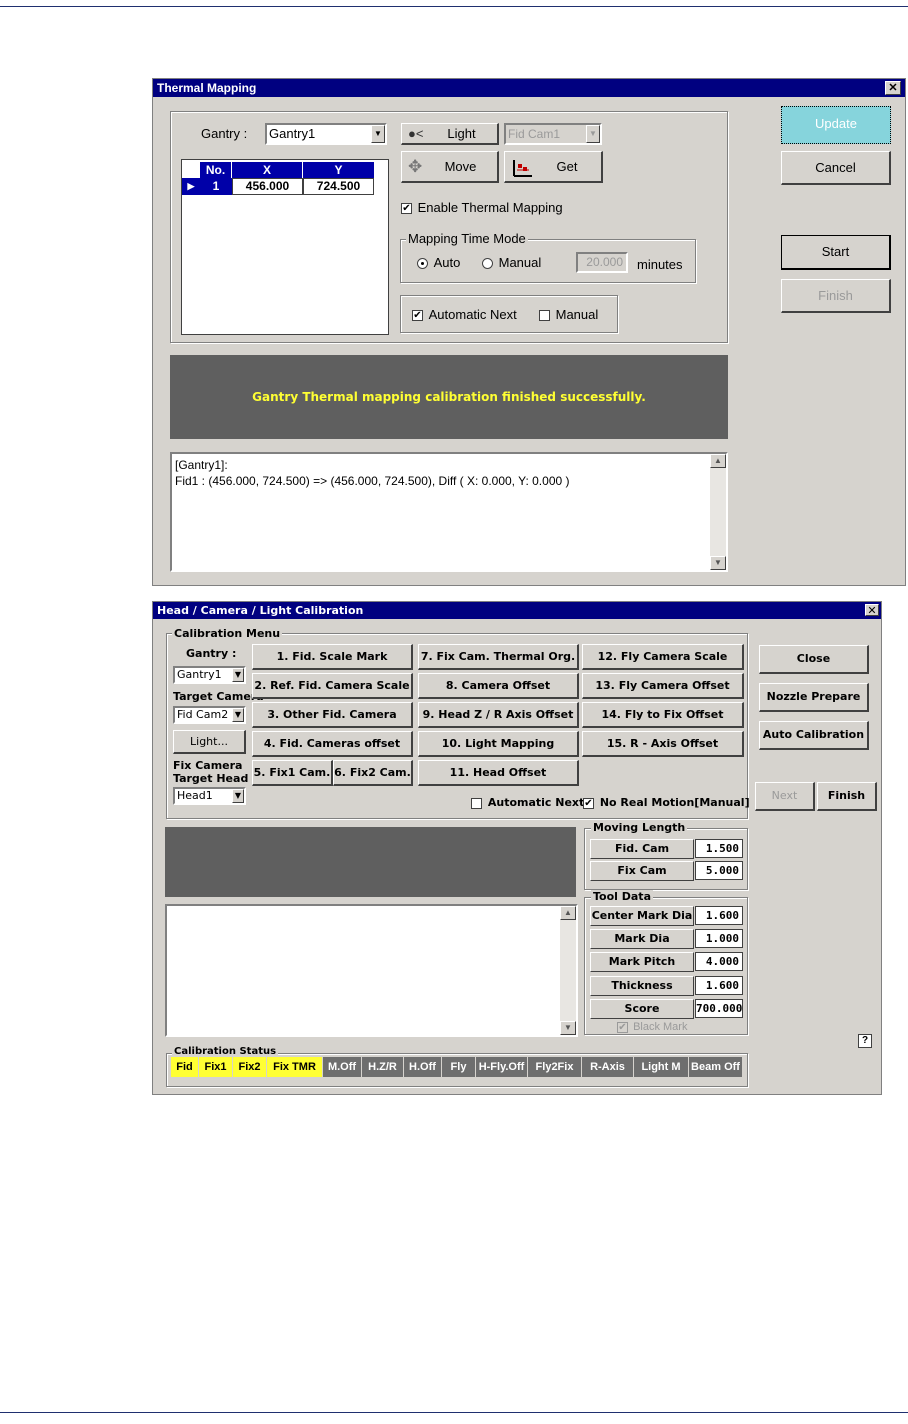 The width and height of the screenshot is (908, 1424). I want to click on row-selector-icon: ▶, so click(191, 186).